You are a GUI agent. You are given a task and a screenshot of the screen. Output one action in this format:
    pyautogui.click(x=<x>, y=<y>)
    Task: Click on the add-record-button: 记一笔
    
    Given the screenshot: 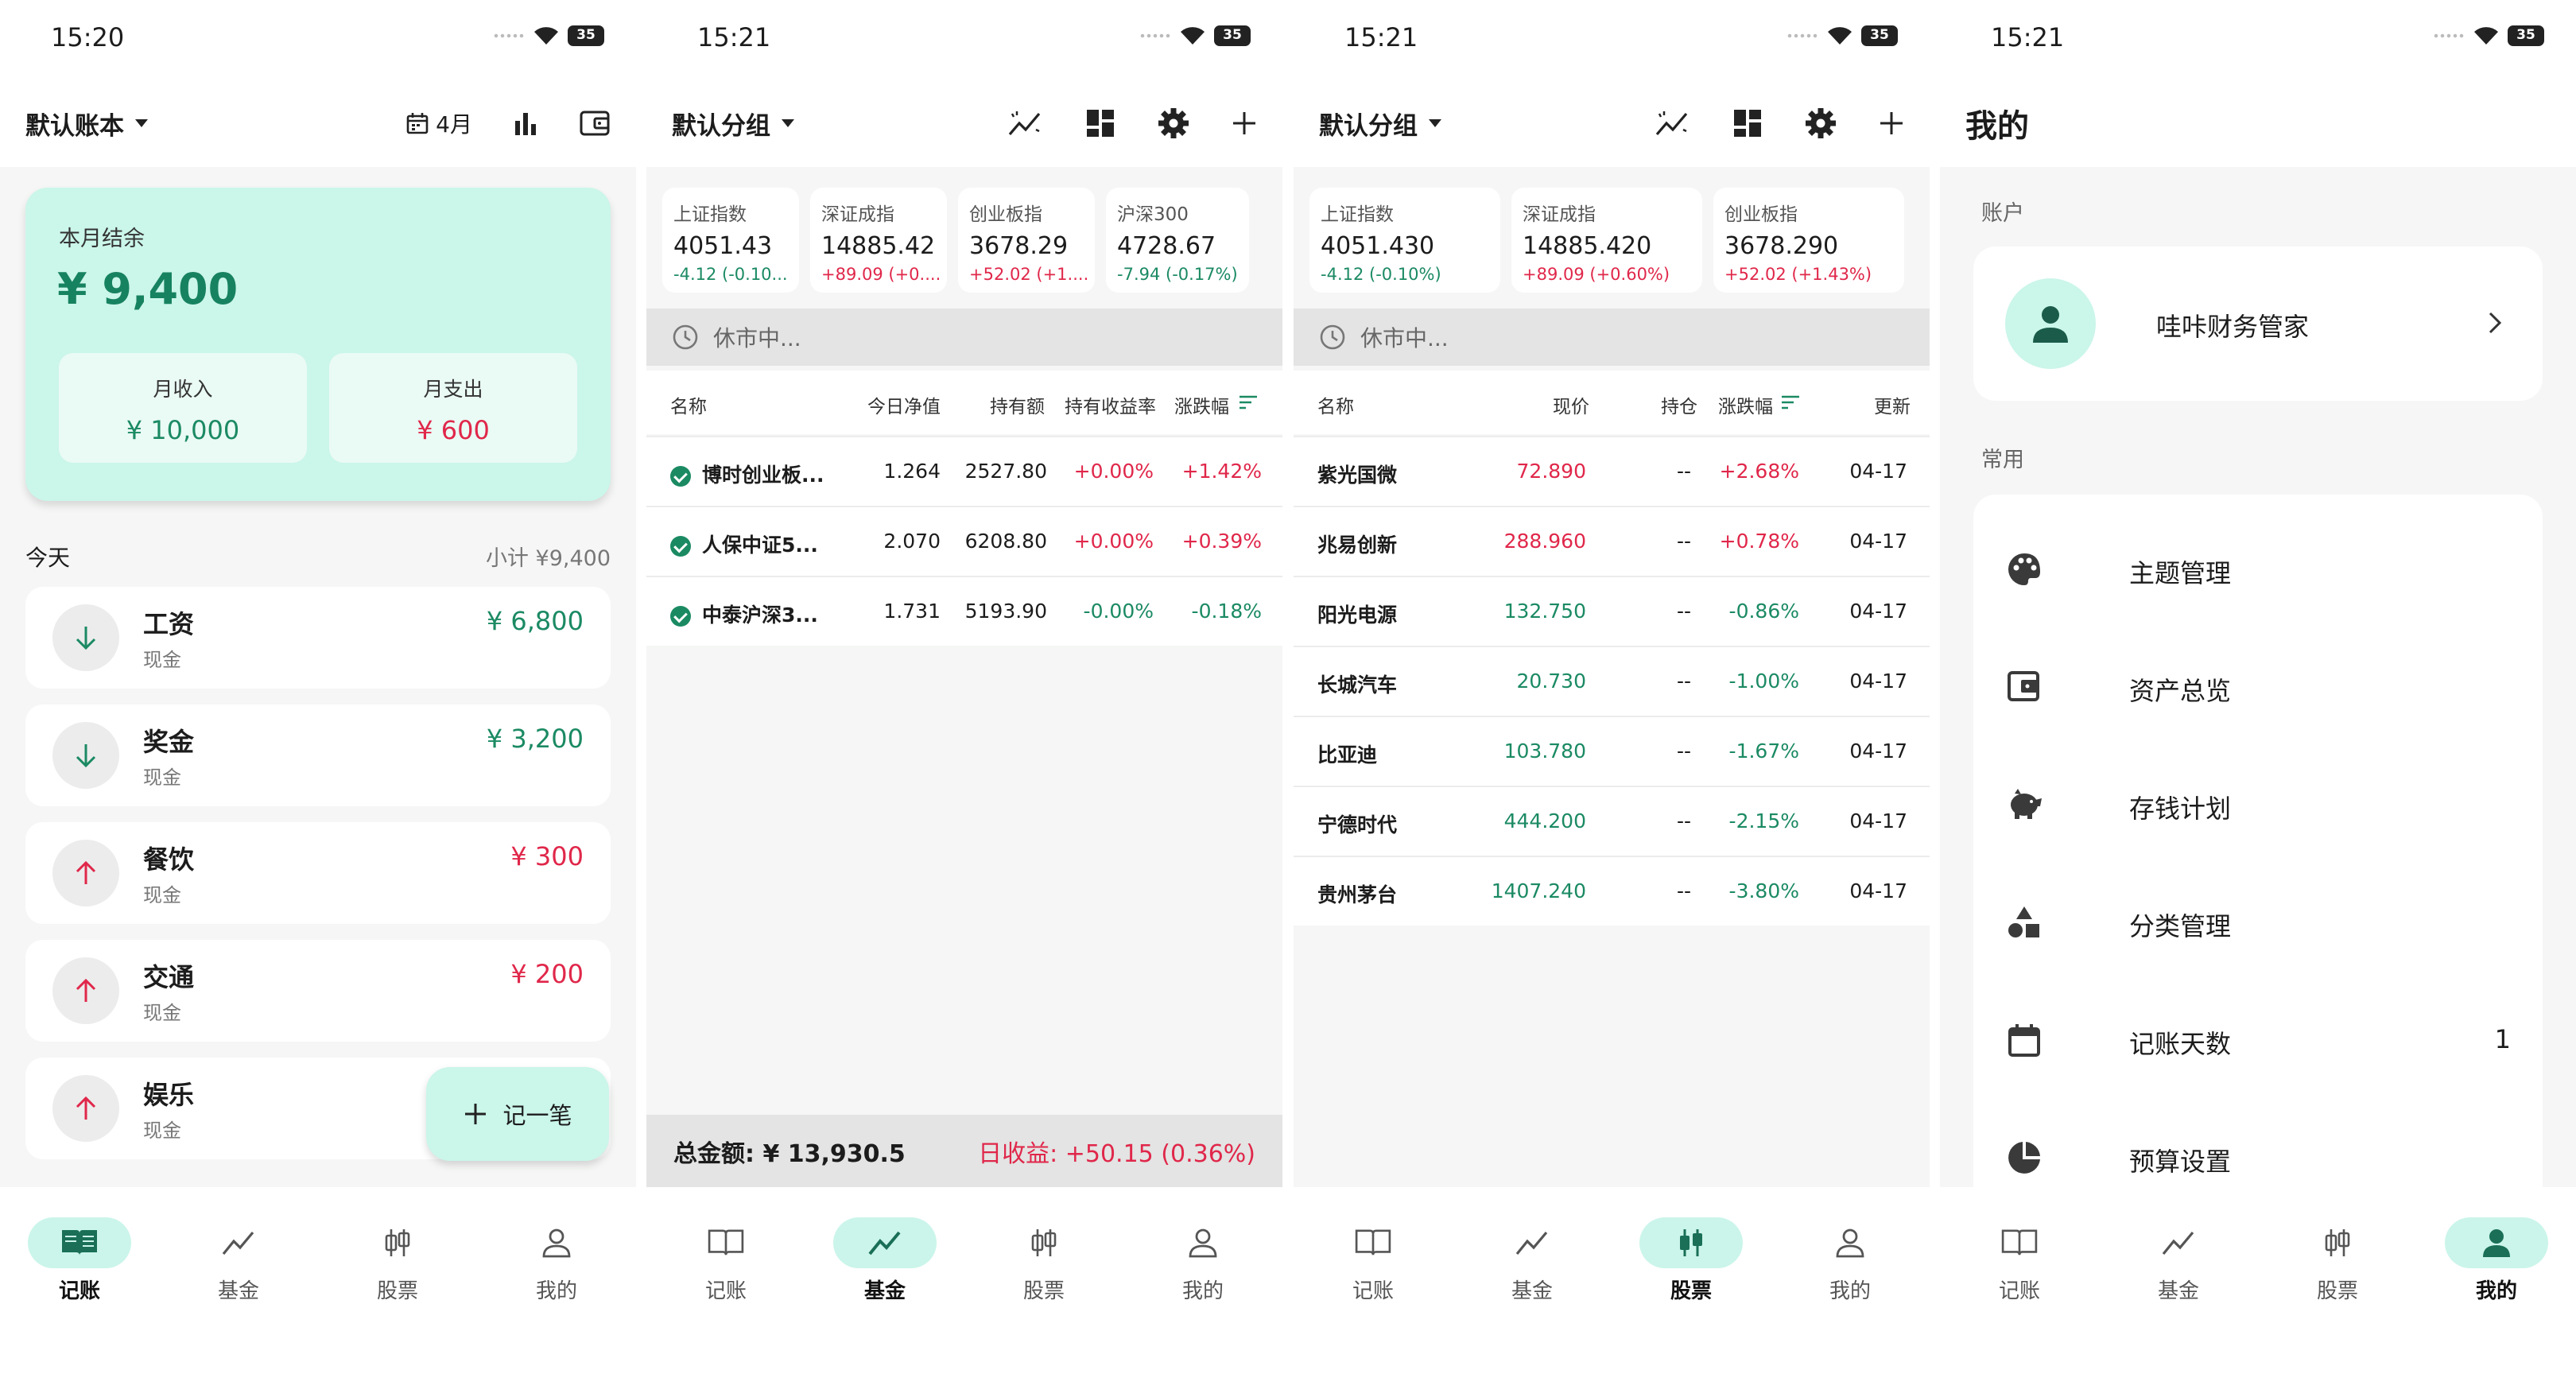 What is the action you would take?
    pyautogui.click(x=518, y=1114)
    